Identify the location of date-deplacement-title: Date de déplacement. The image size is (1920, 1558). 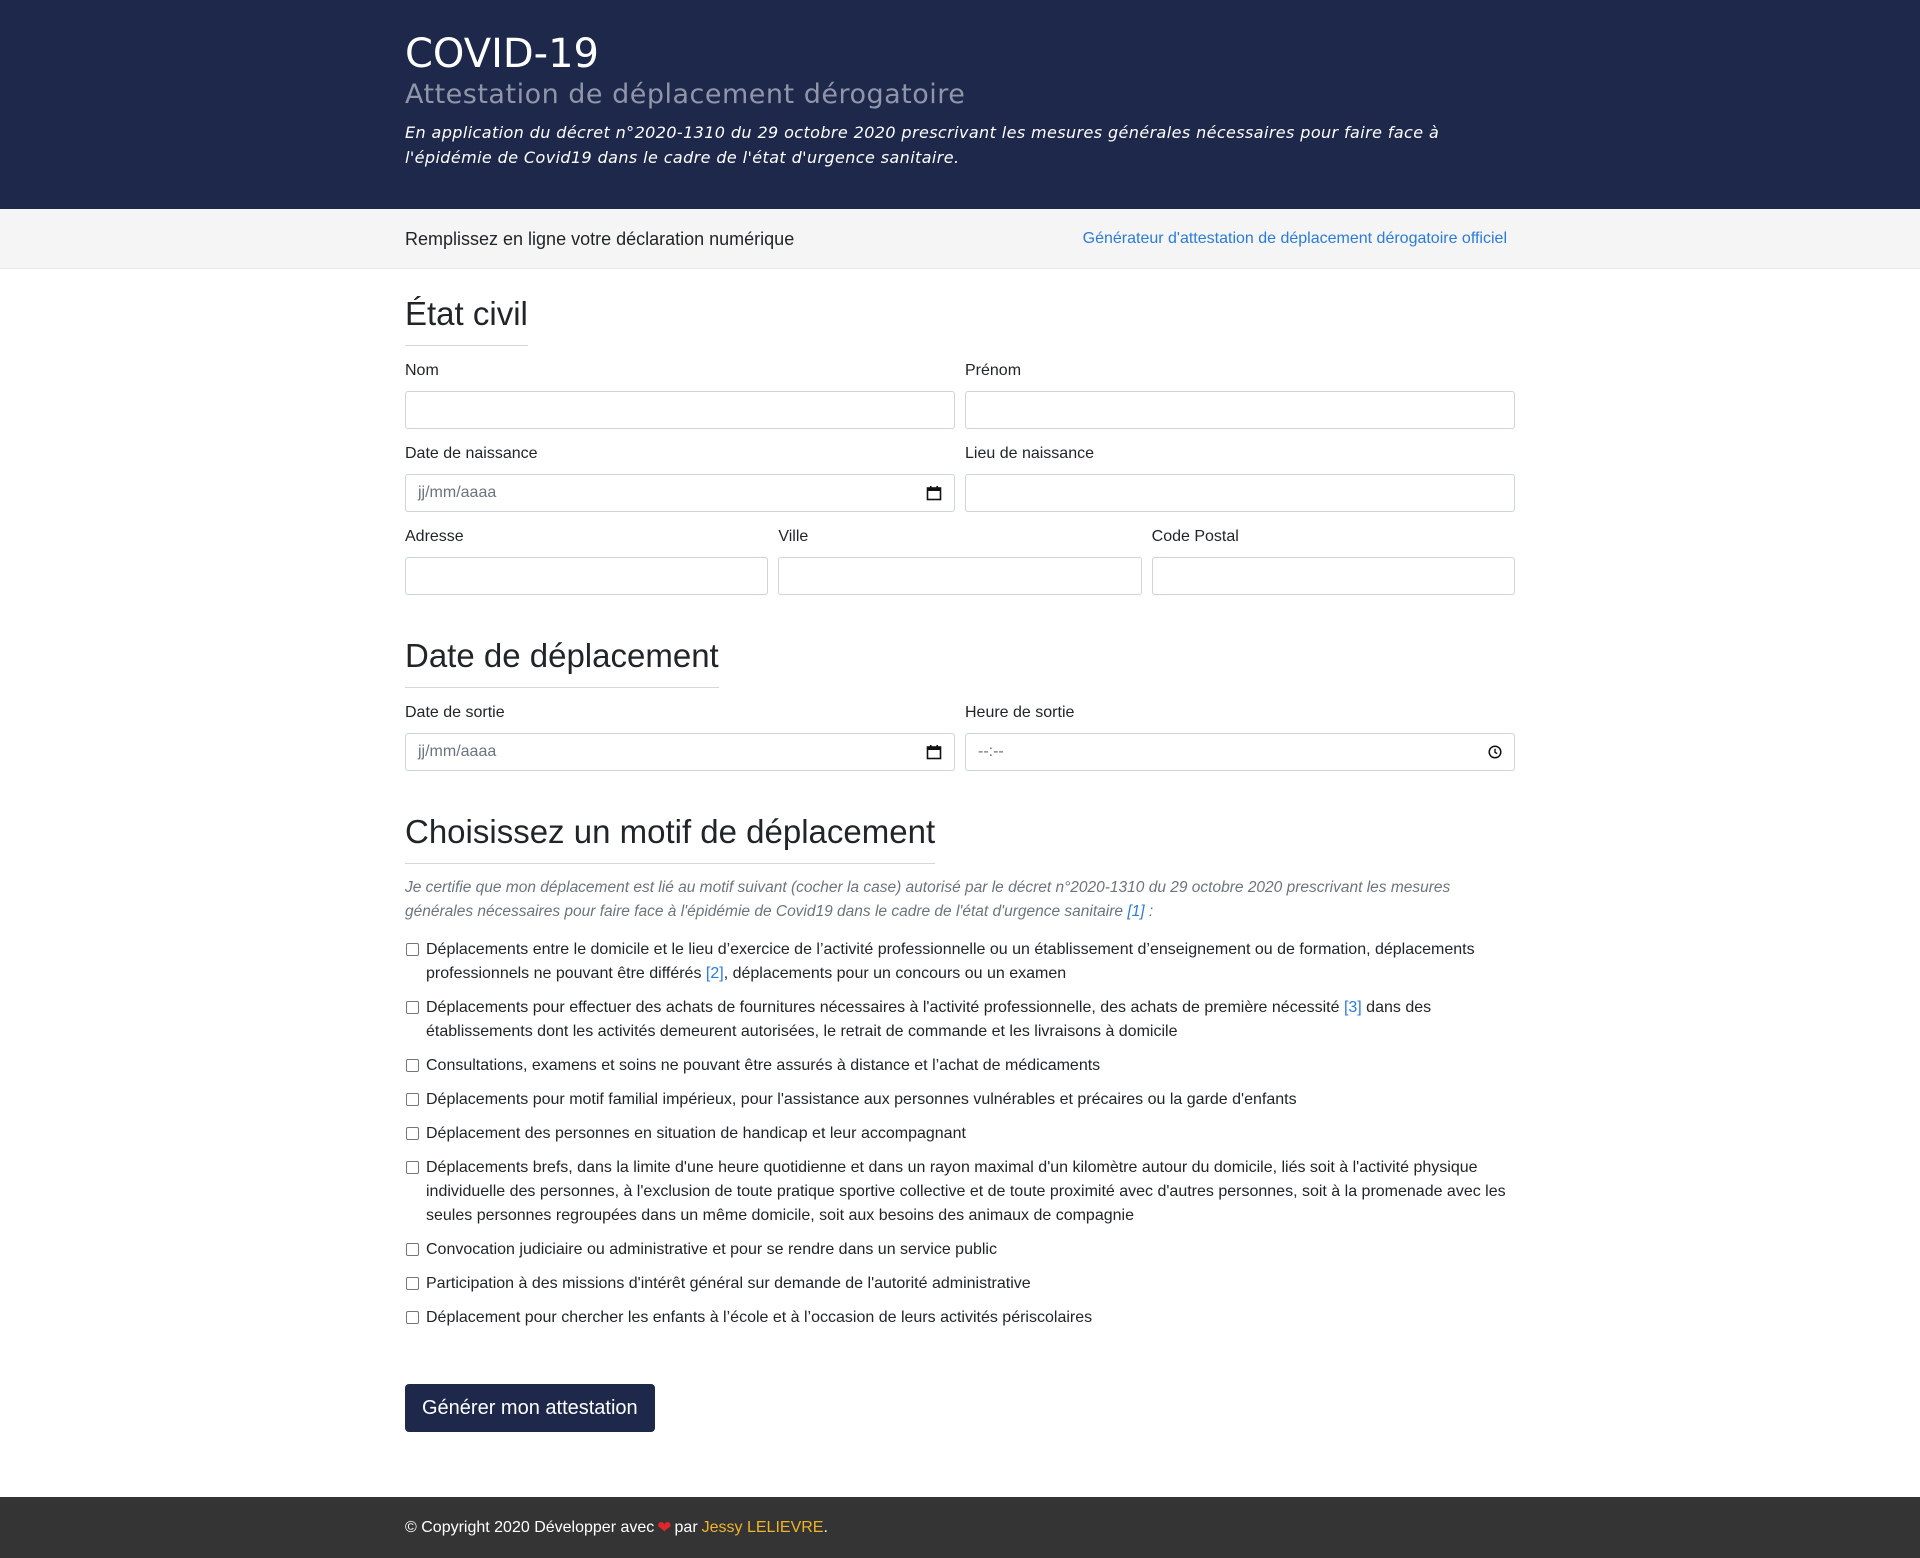
(562, 661).